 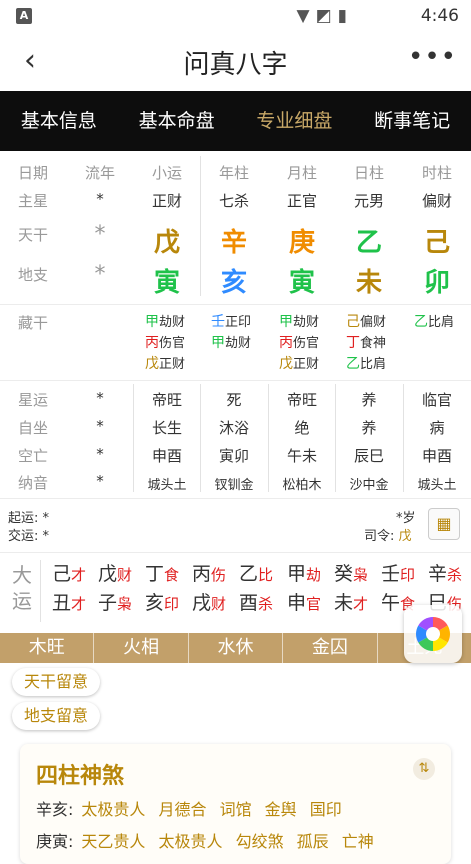 I want to click on row-label: 天干, so click(x=32, y=235).